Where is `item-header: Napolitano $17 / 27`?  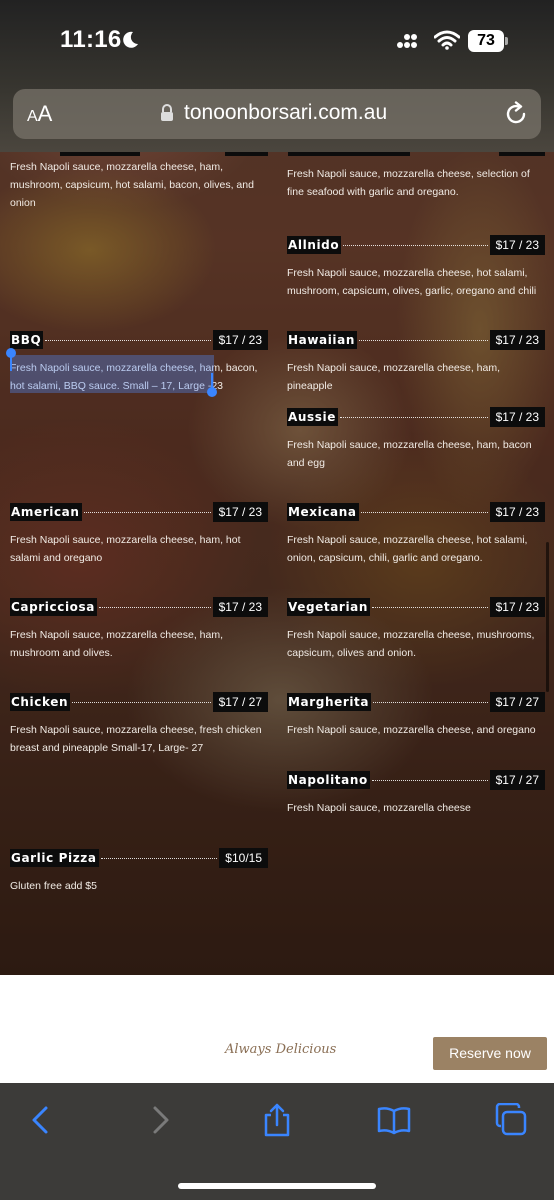
item-header: Napolitano $17 / 27 is located at coordinates (416, 780).